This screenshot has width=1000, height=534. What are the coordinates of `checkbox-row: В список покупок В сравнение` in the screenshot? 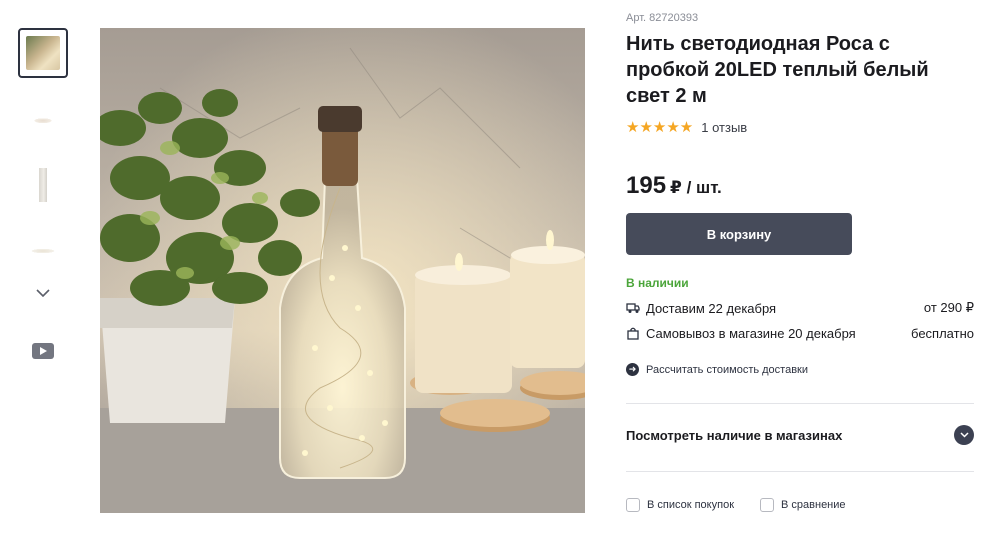 It's located at (749, 505).